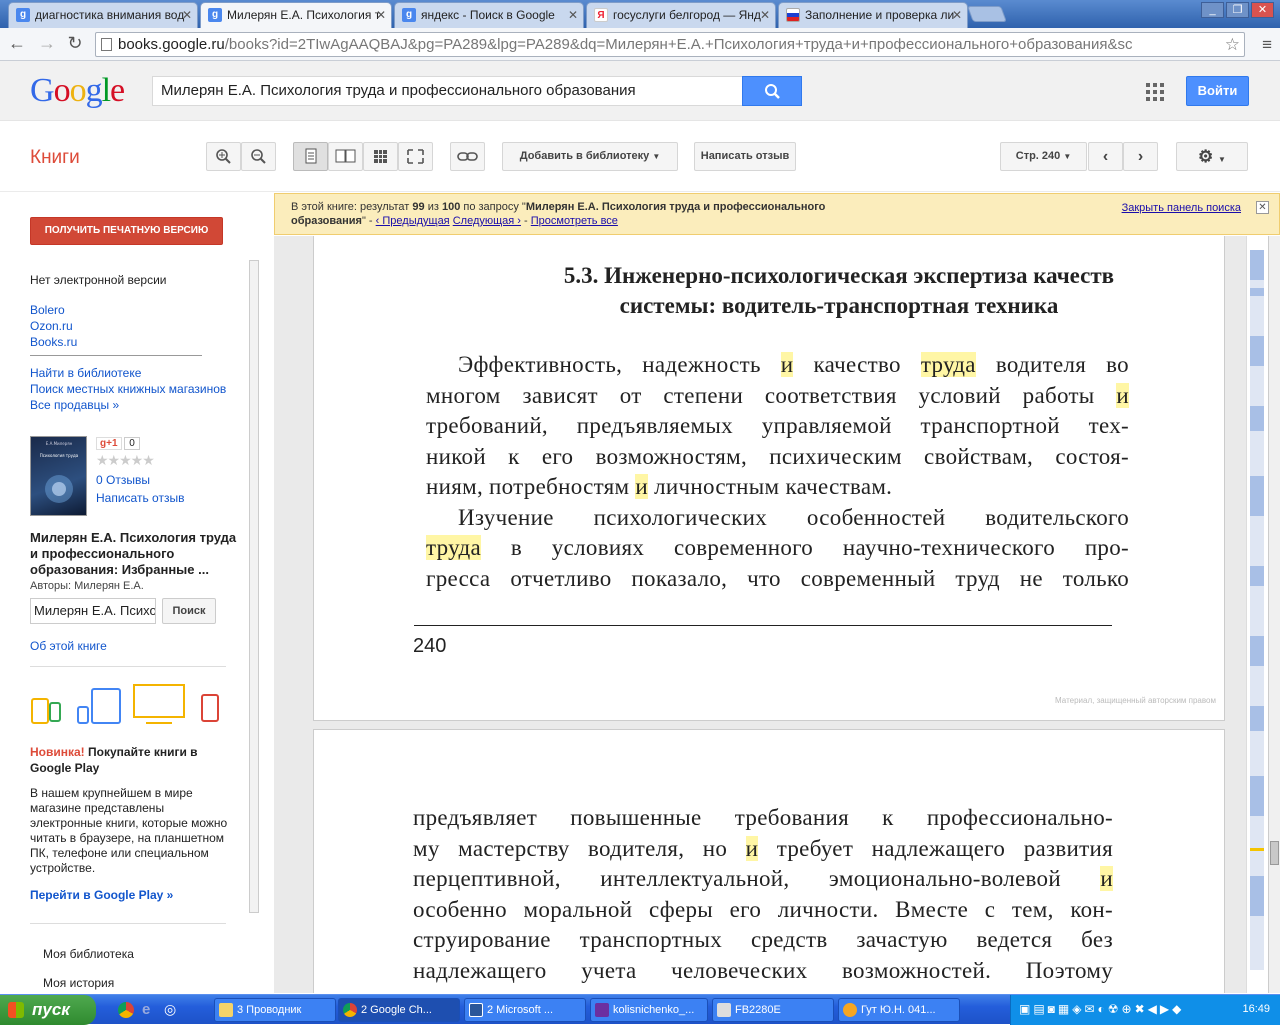 The height and width of the screenshot is (1025, 1280). I want to click on back-icon: ←, so click(17, 43).